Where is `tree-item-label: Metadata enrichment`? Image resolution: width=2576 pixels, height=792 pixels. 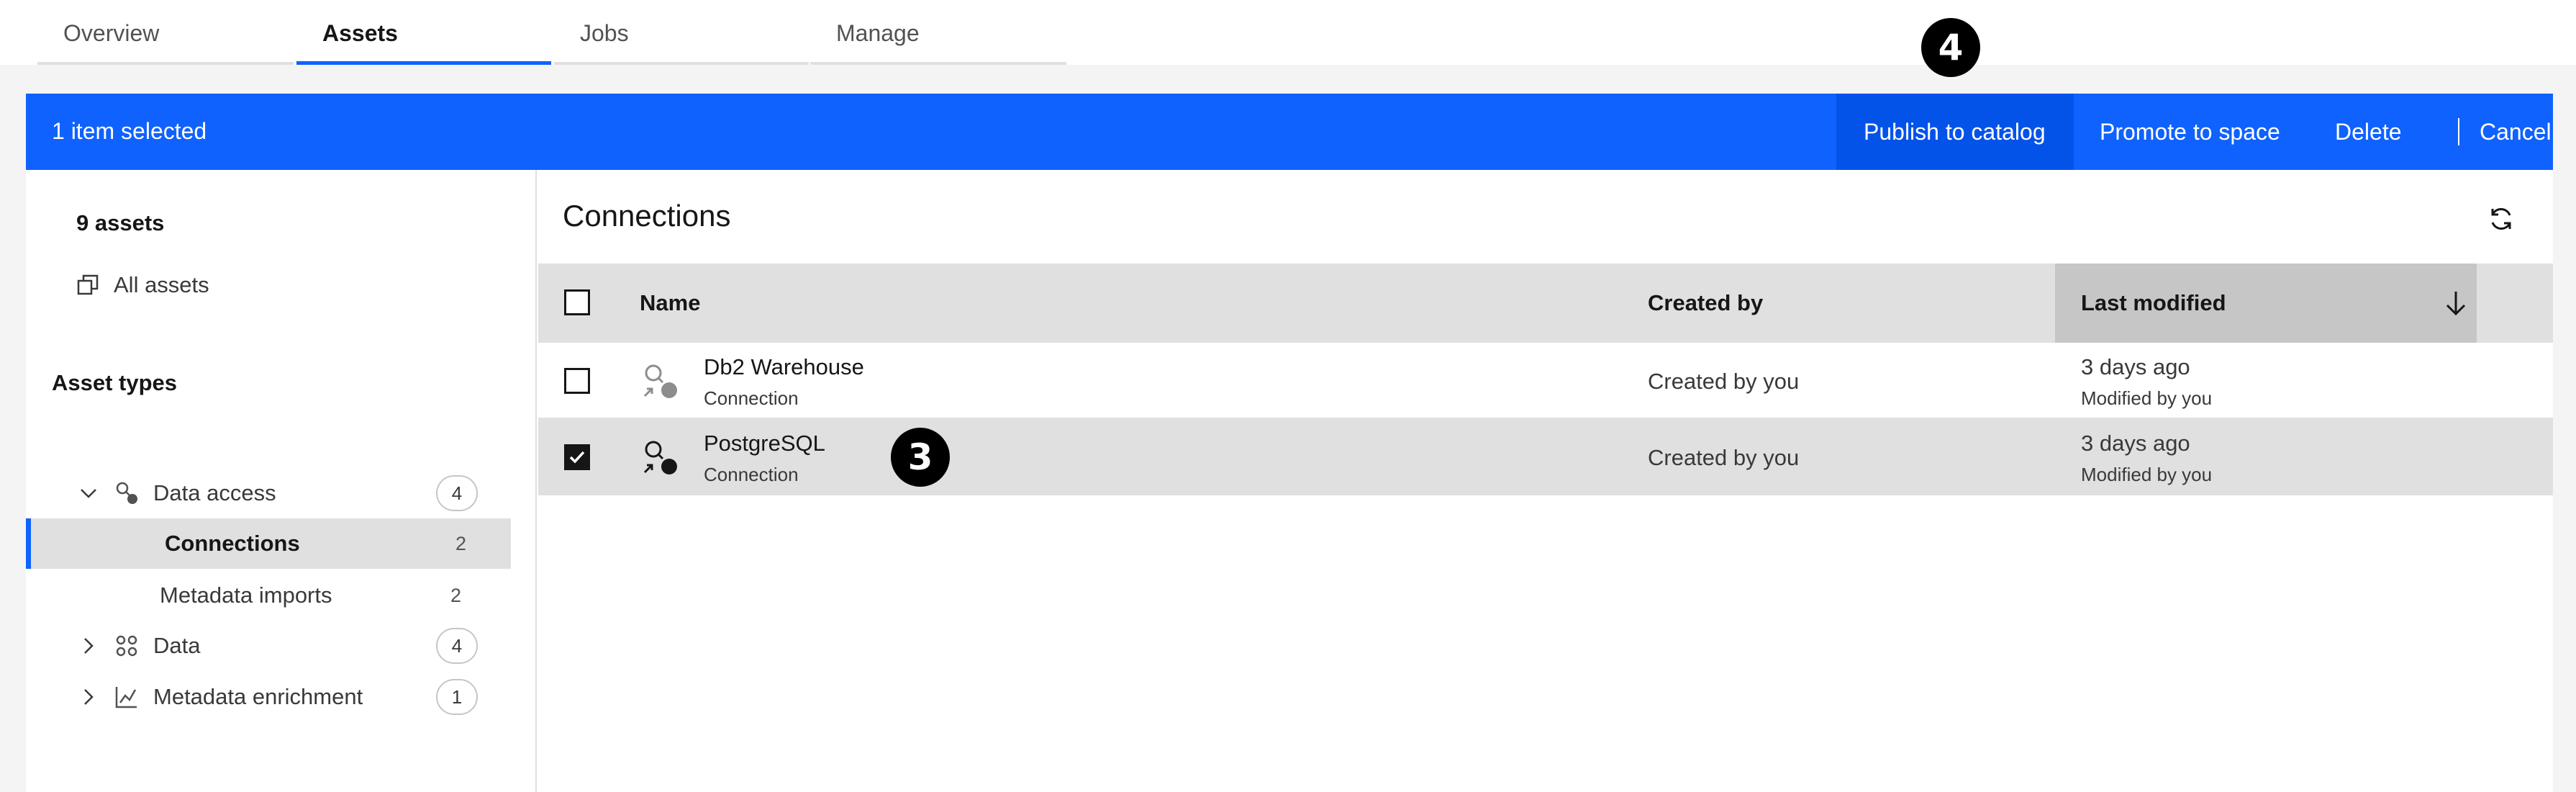
tree-item-label: Metadata enrichment is located at coordinates (258, 696).